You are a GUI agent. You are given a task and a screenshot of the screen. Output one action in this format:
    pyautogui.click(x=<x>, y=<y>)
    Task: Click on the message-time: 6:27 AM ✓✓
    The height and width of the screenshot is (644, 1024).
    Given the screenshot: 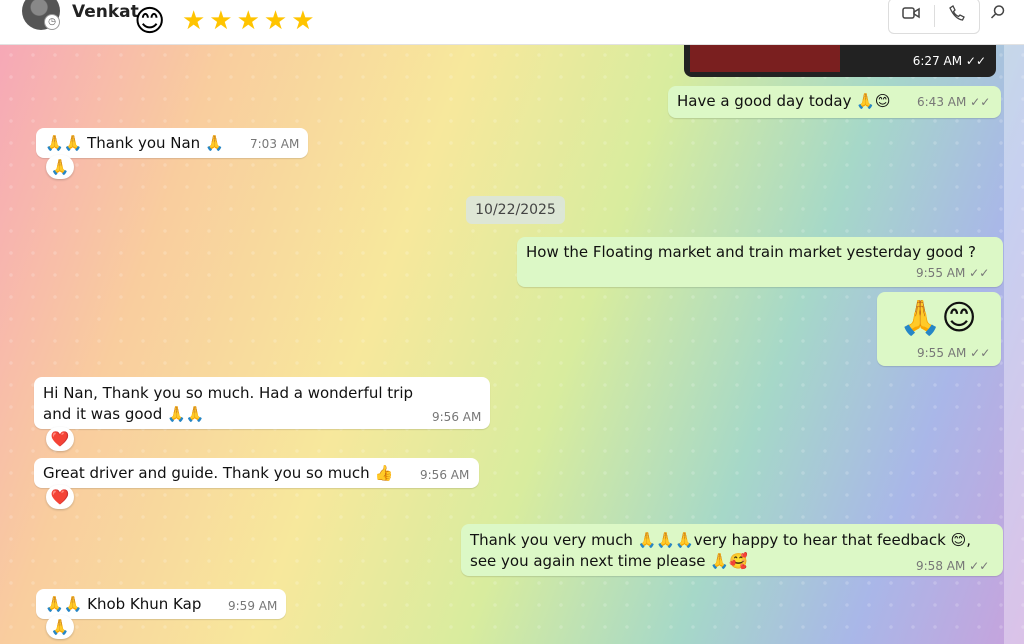 What is the action you would take?
    pyautogui.click(x=949, y=61)
    